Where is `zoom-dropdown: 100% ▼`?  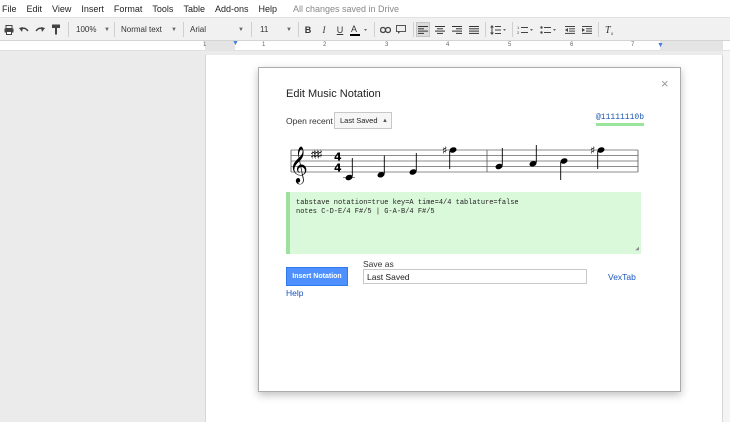 zoom-dropdown: 100% ▼ is located at coordinates (93, 29).